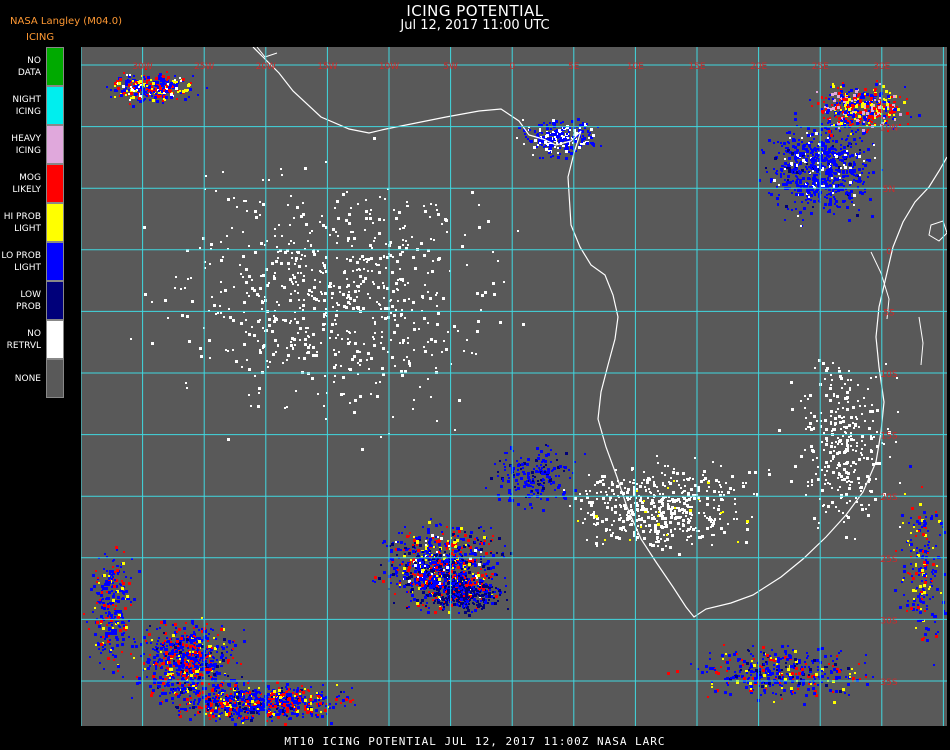 The width and height of the screenshot is (950, 750). I want to click on lat-label: 25S, so click(888, 560).